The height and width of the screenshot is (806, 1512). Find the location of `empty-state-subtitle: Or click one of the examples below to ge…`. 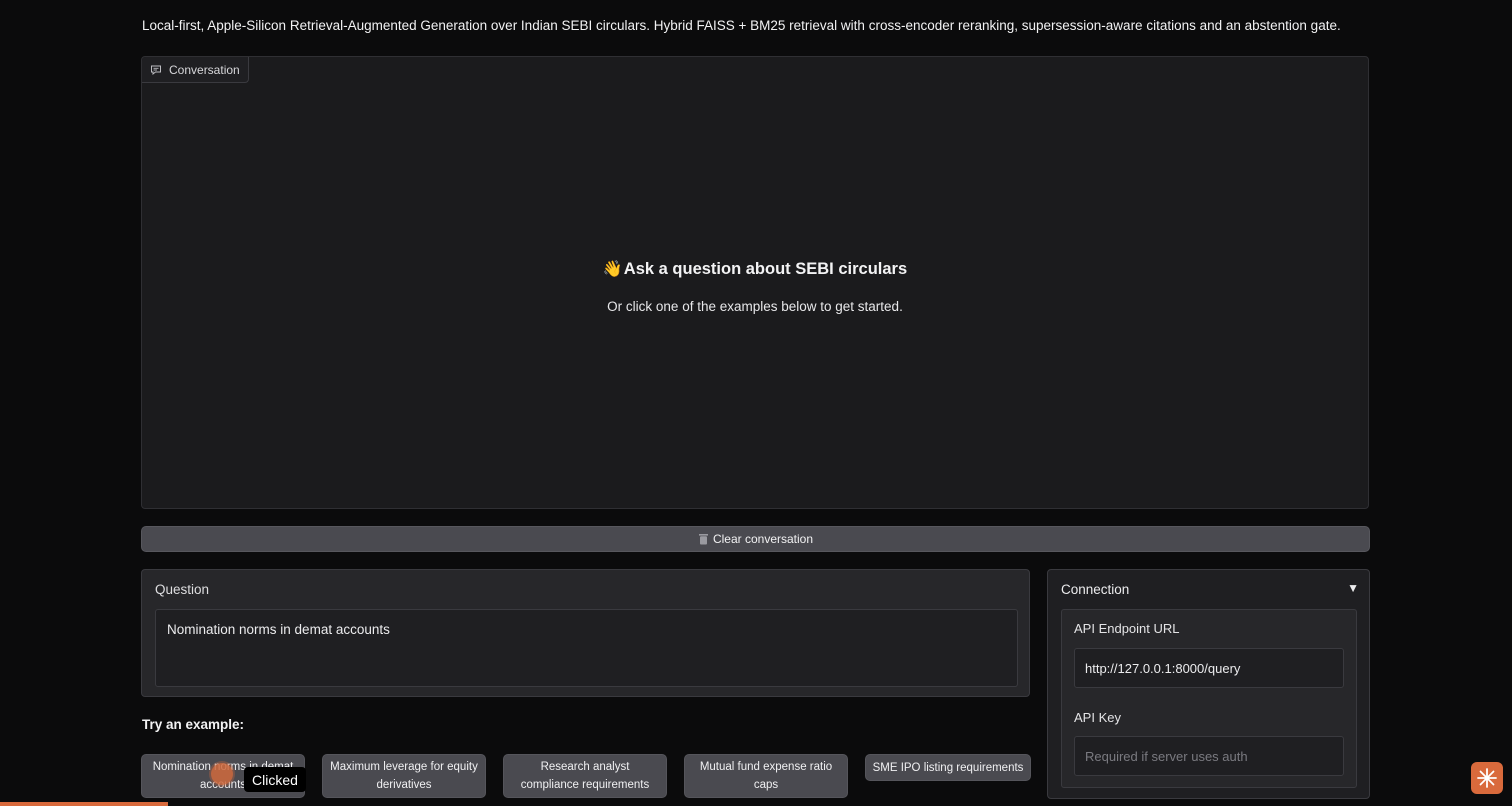

empty-state-subtitle: Or click one of the examples below to ge… is located at coordinates (755, 306).